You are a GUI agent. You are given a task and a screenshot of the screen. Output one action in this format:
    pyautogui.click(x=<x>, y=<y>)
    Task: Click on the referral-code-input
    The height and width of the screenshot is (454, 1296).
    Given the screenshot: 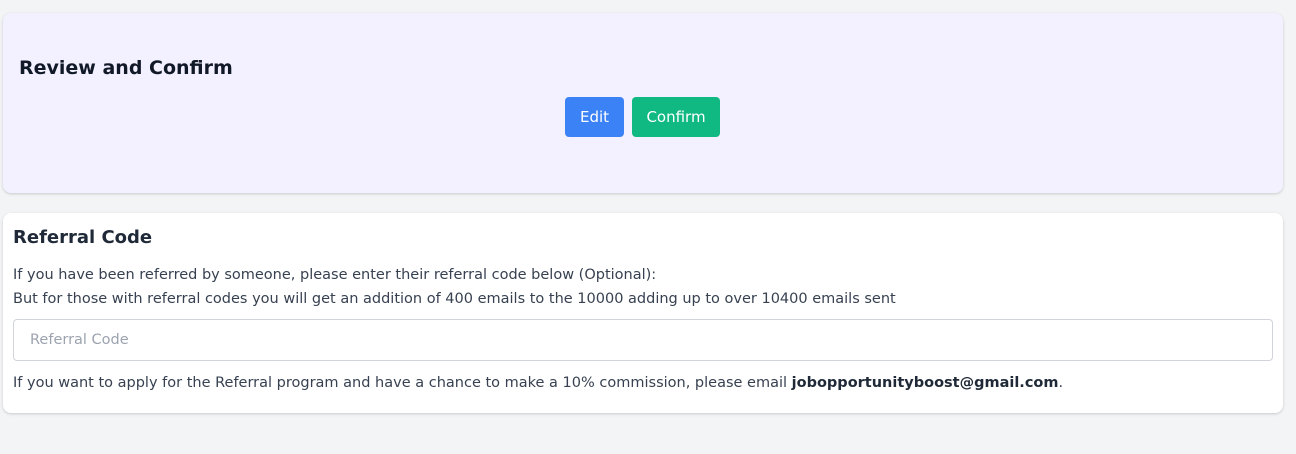 What is the action you would take?
    pyautogui.click(x=643, y=340)
    